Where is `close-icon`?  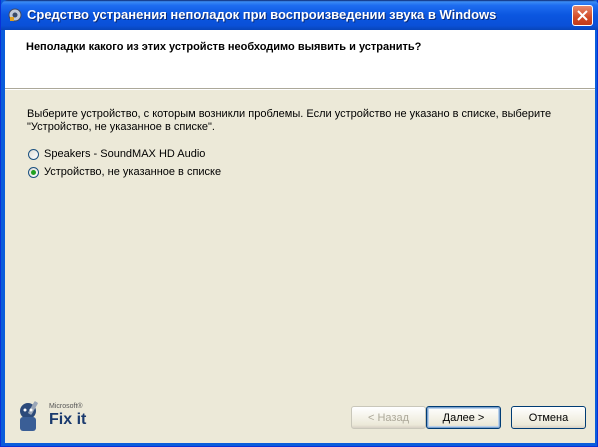
close-icon is located at coordinates (582, 15).